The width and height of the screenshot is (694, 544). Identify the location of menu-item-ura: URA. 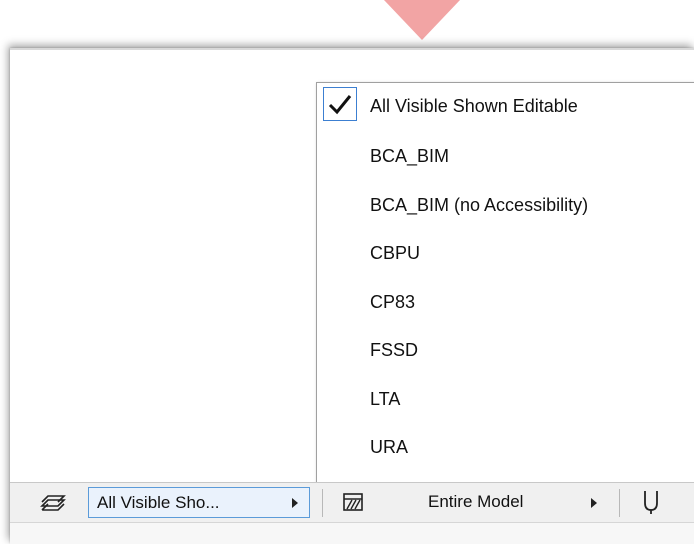
(505, 447).